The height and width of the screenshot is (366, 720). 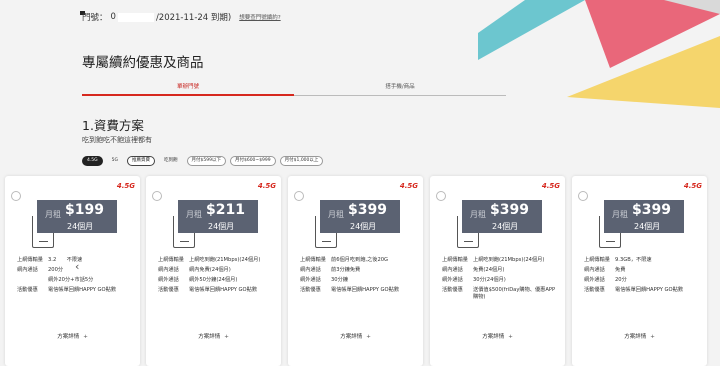 I want to click on number-mask, so click(x=135, y=17).